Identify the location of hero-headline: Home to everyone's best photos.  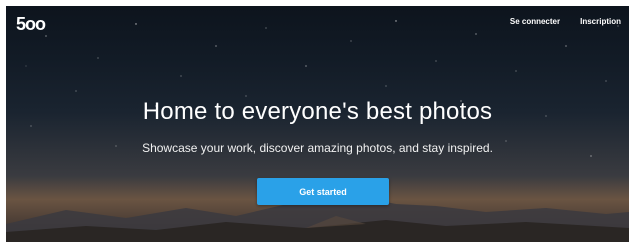
(317, 111).